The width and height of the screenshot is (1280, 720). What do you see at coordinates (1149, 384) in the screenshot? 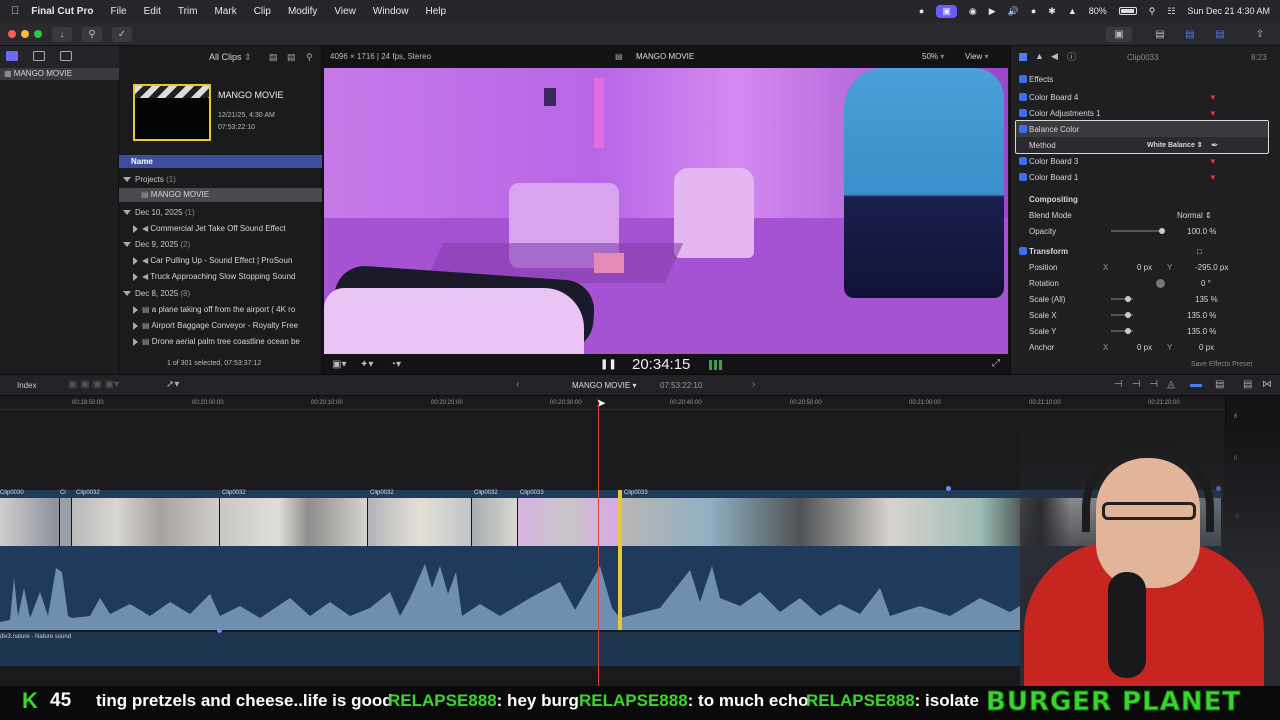
I see `timeline-right-icons: ⊣⊣⊣◬` at bounding box center [1149, 384].